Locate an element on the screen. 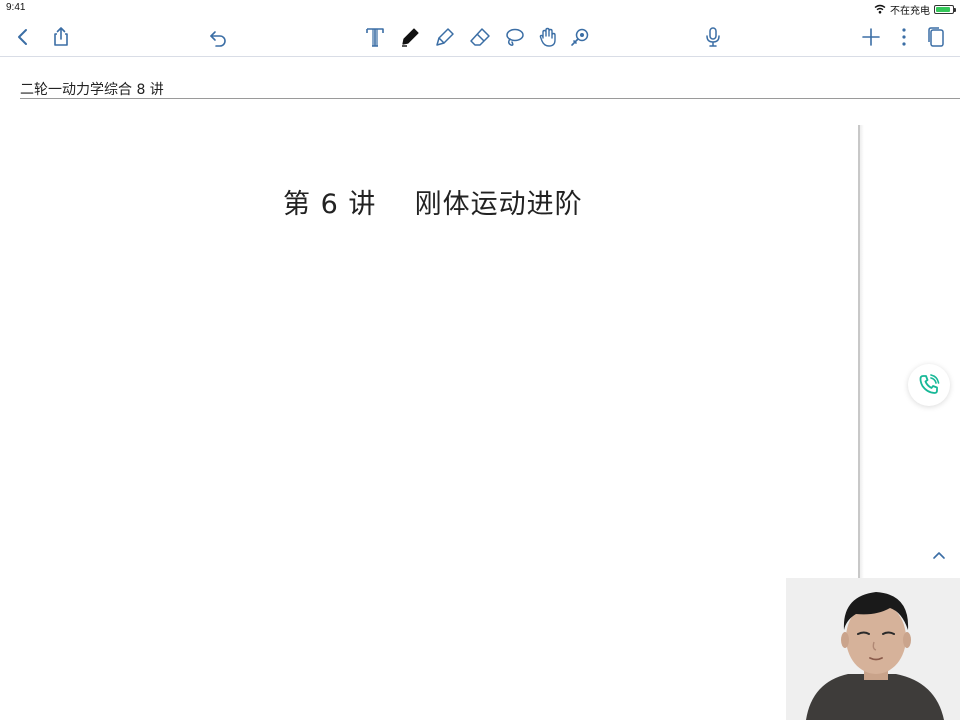 The image size is (960, 720). pages-icon is located at coordinates (936, 37).